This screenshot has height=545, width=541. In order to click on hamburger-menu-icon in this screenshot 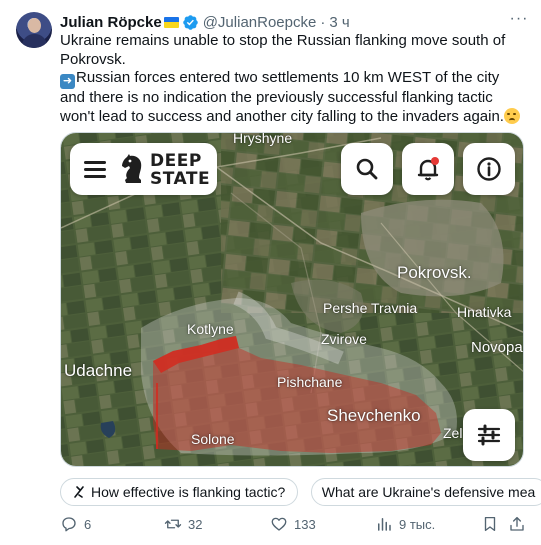, I will do `click(95, 169)`.